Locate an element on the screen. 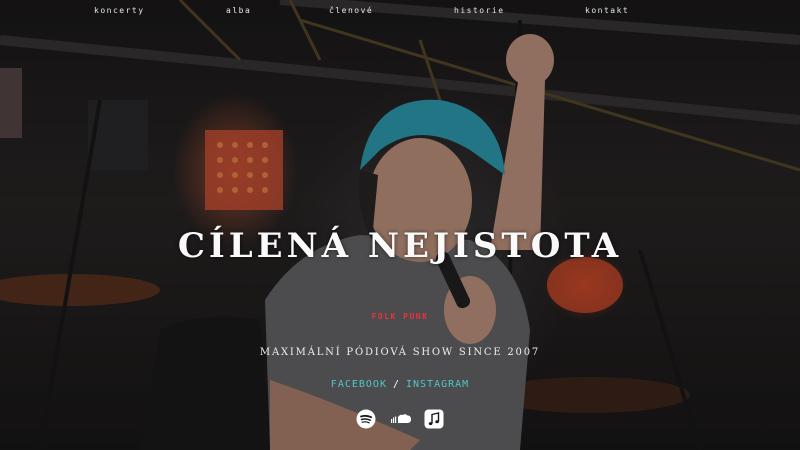 This screenshot has height=450, width=800. facebook-link: FACEBOOK is located at coordinates (359, 384).